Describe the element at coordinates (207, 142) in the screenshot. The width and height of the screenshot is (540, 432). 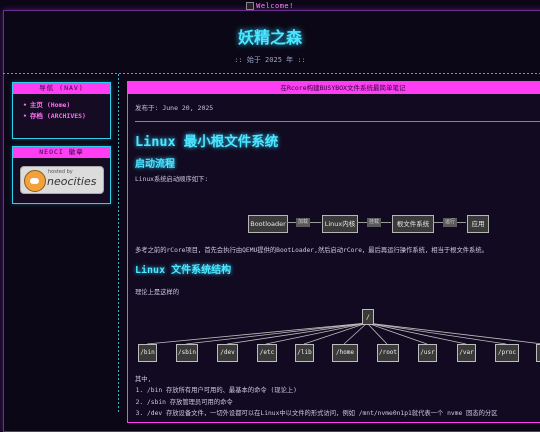
I see `article-title: Linux 最小根文件系统` at that location.